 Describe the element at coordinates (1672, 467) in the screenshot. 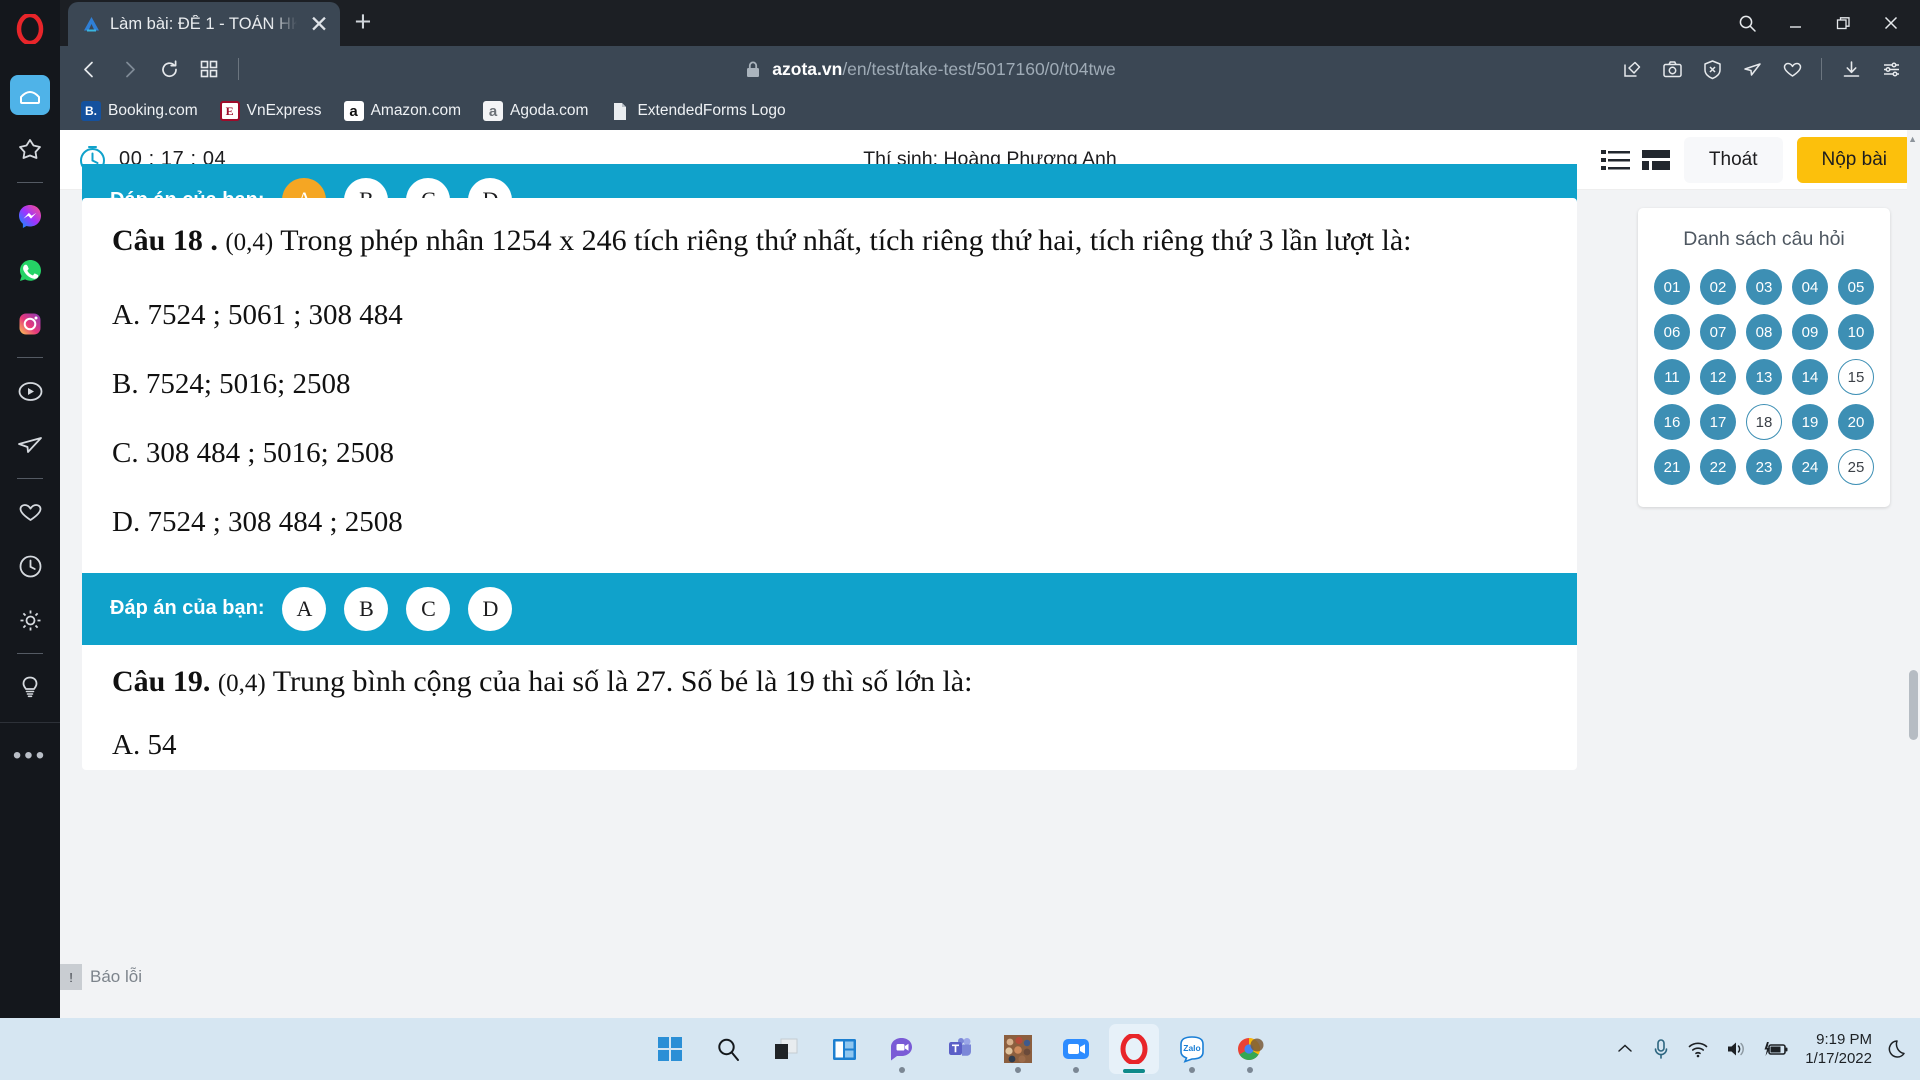

I see `question-chip: 21` at that location.